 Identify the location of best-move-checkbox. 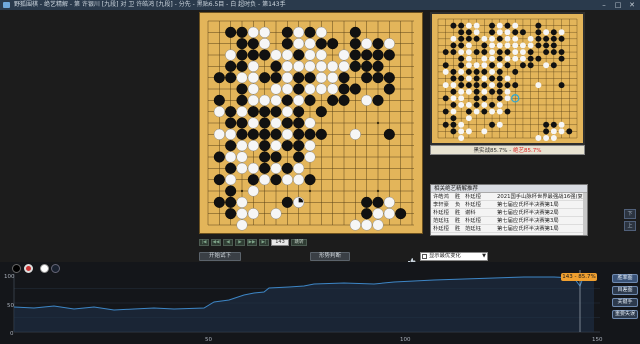
(424, 256).